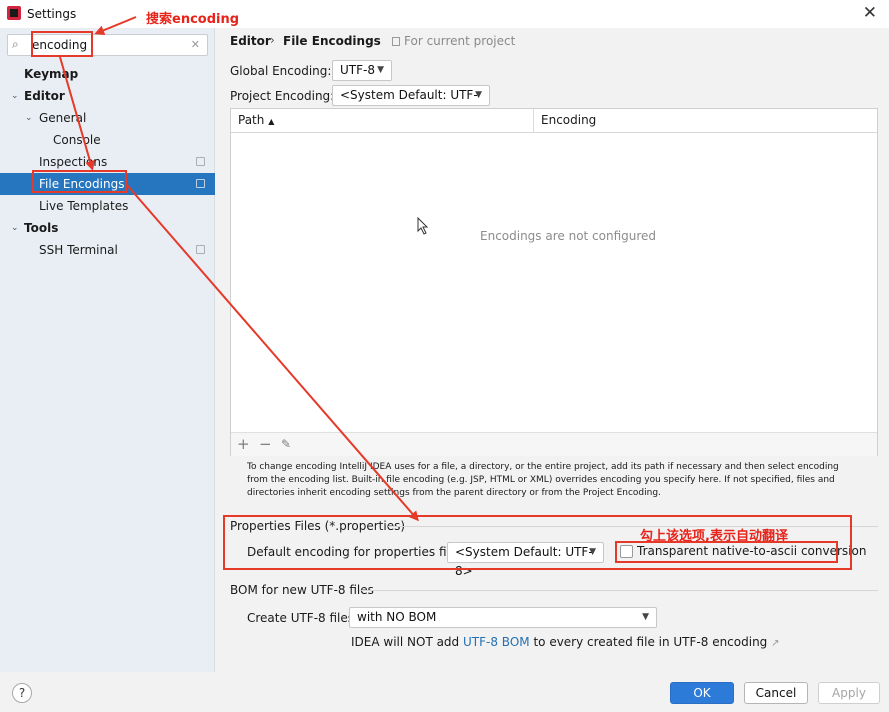 The image size is (889, 712). Describe the element at coordinates (107, 140) in the screenshot. I see `sidebar-item-console: Console` at that location.